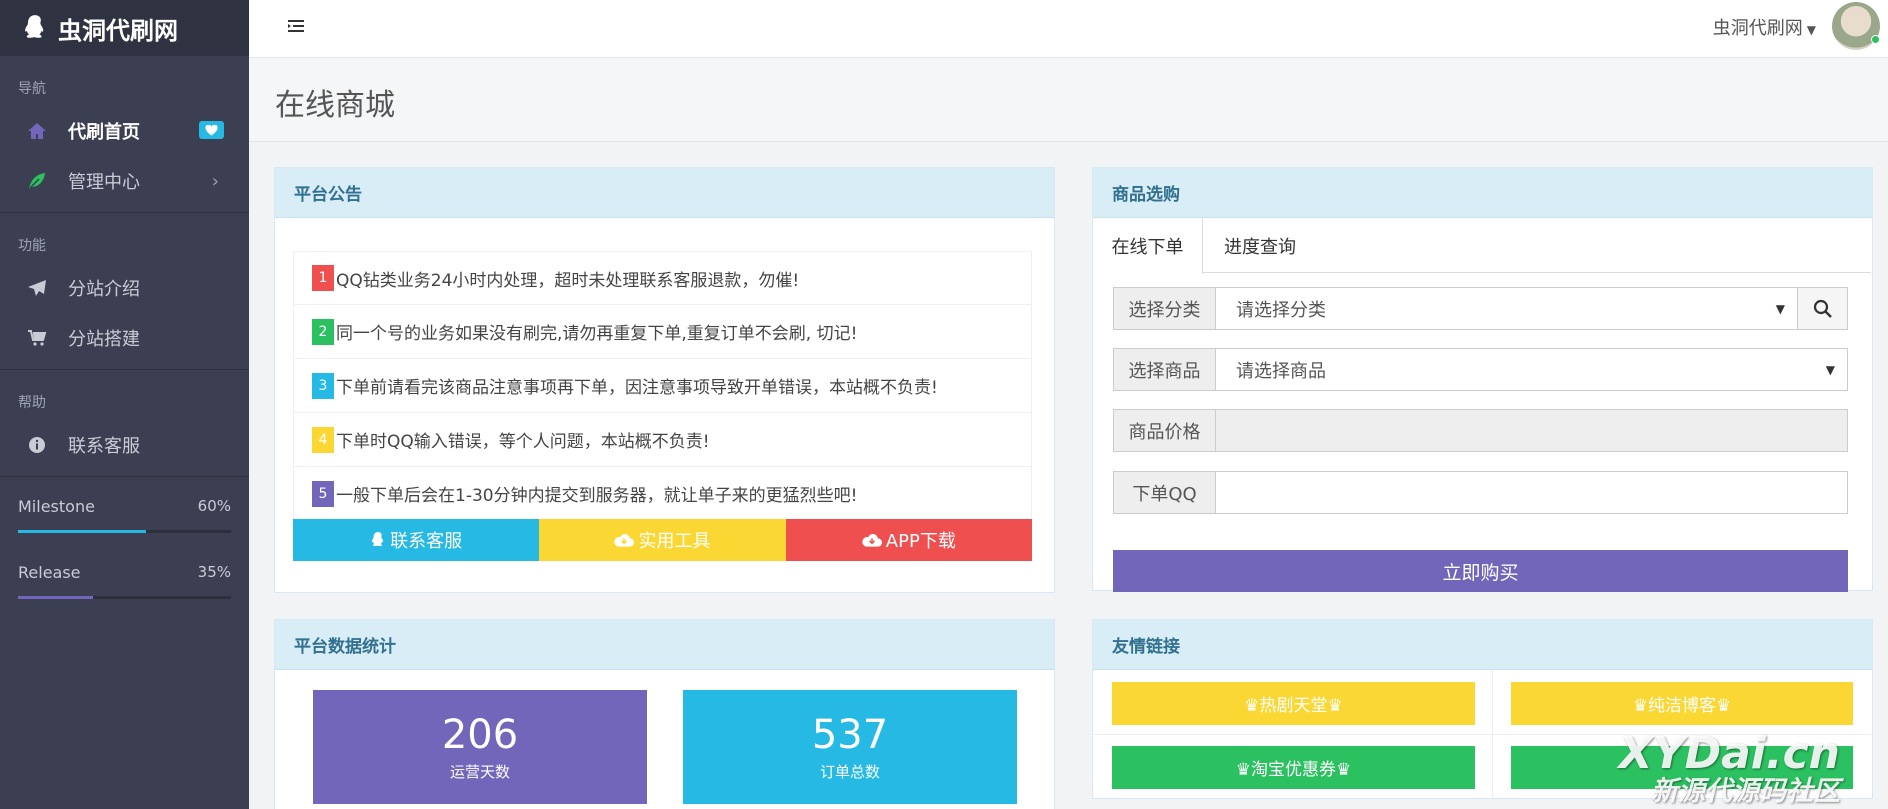 The width and height of the screenshot is (1888, 809). I want to click on chevron-right-icon: ›, so click(215, 181).